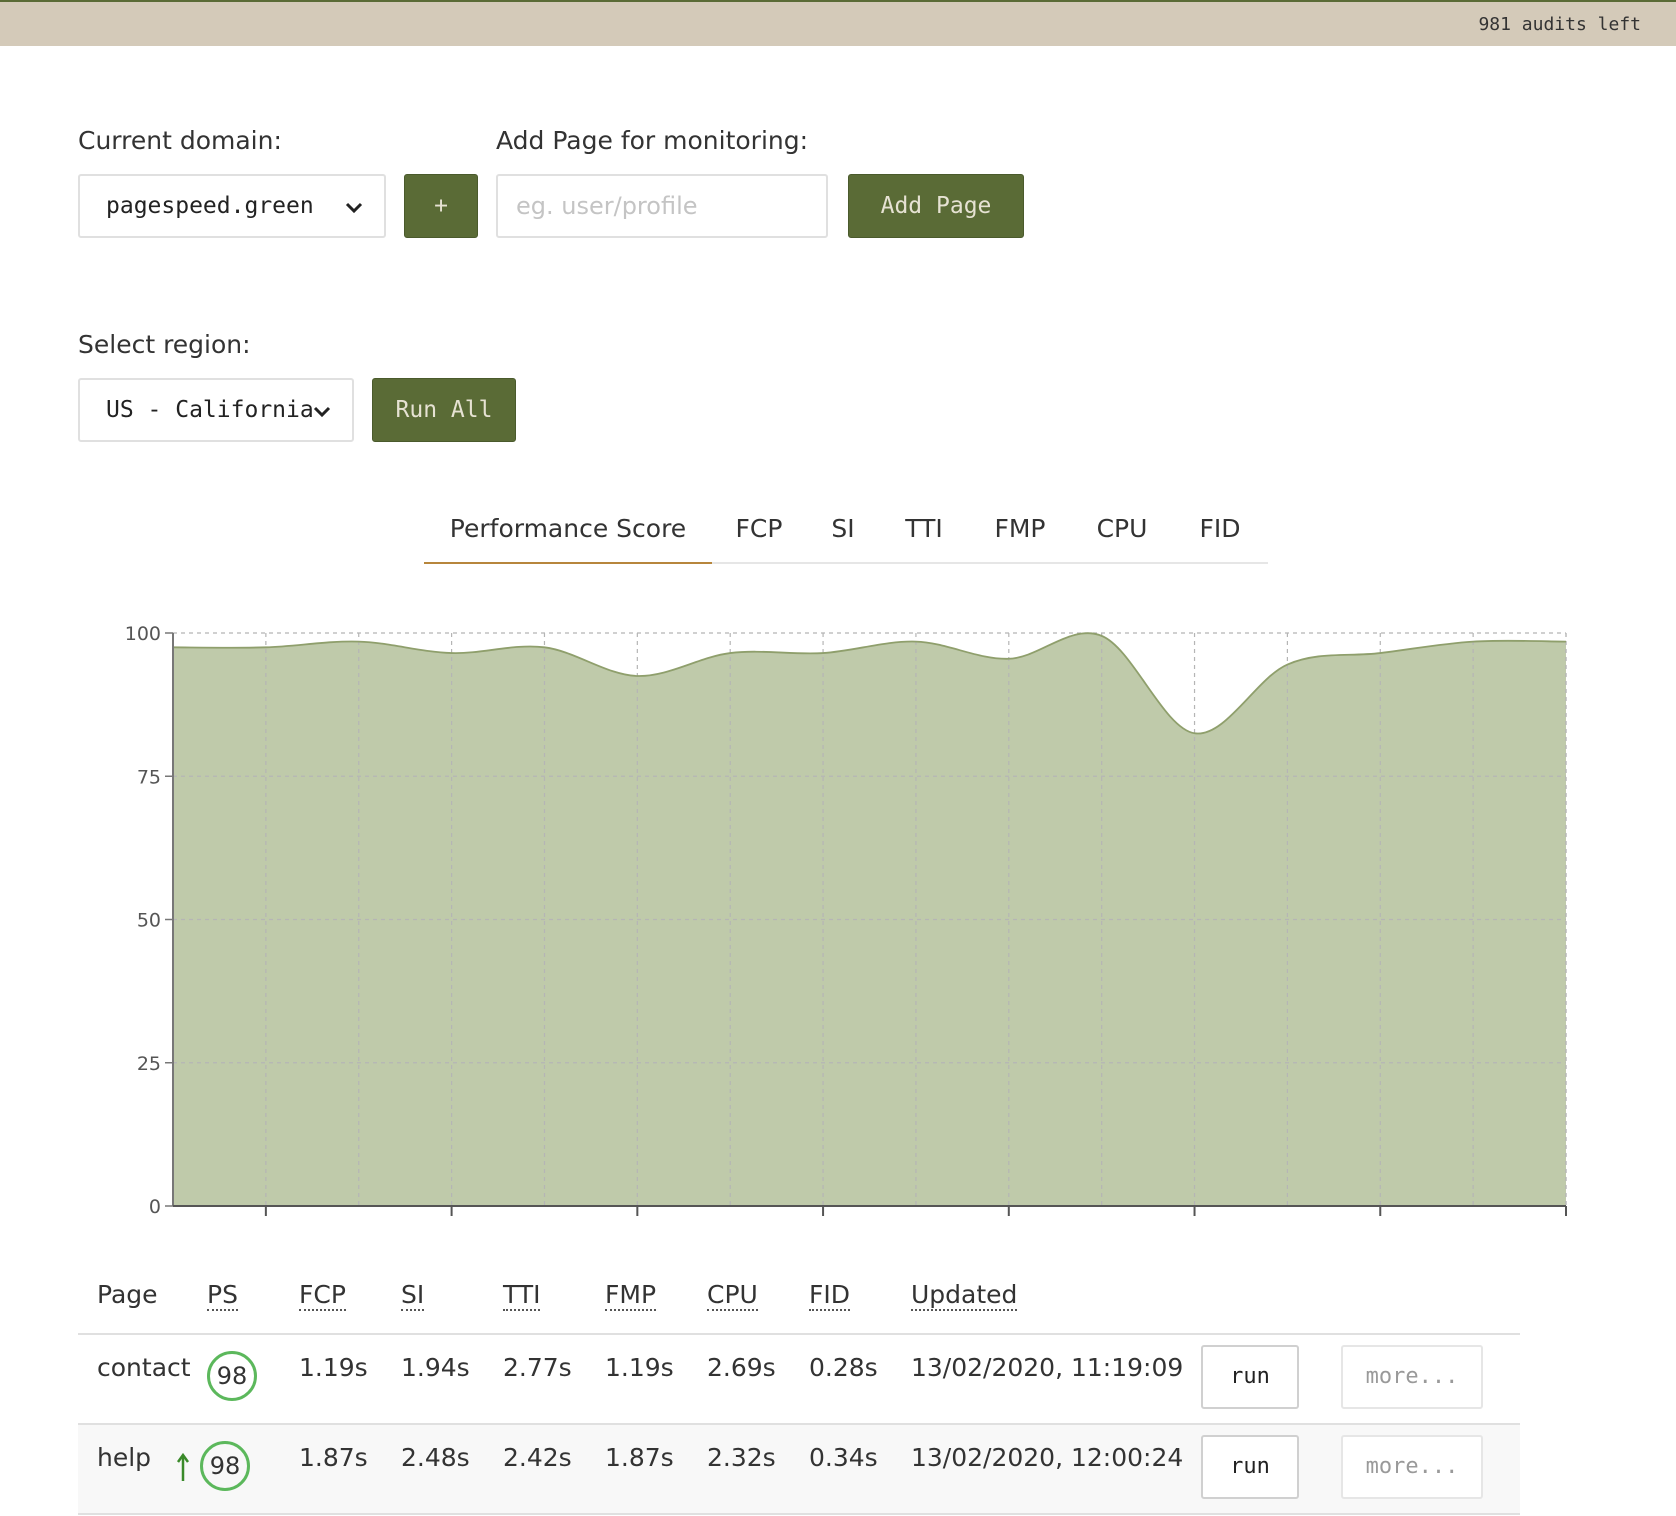 The width and height of the screenshot is (1676, 1516). What do you see at coordinates (1055, 1379) in the screenshot?
I see `cell-updated: 13/02/2020, 11:19:09` at bounding box center [1055, 1379].